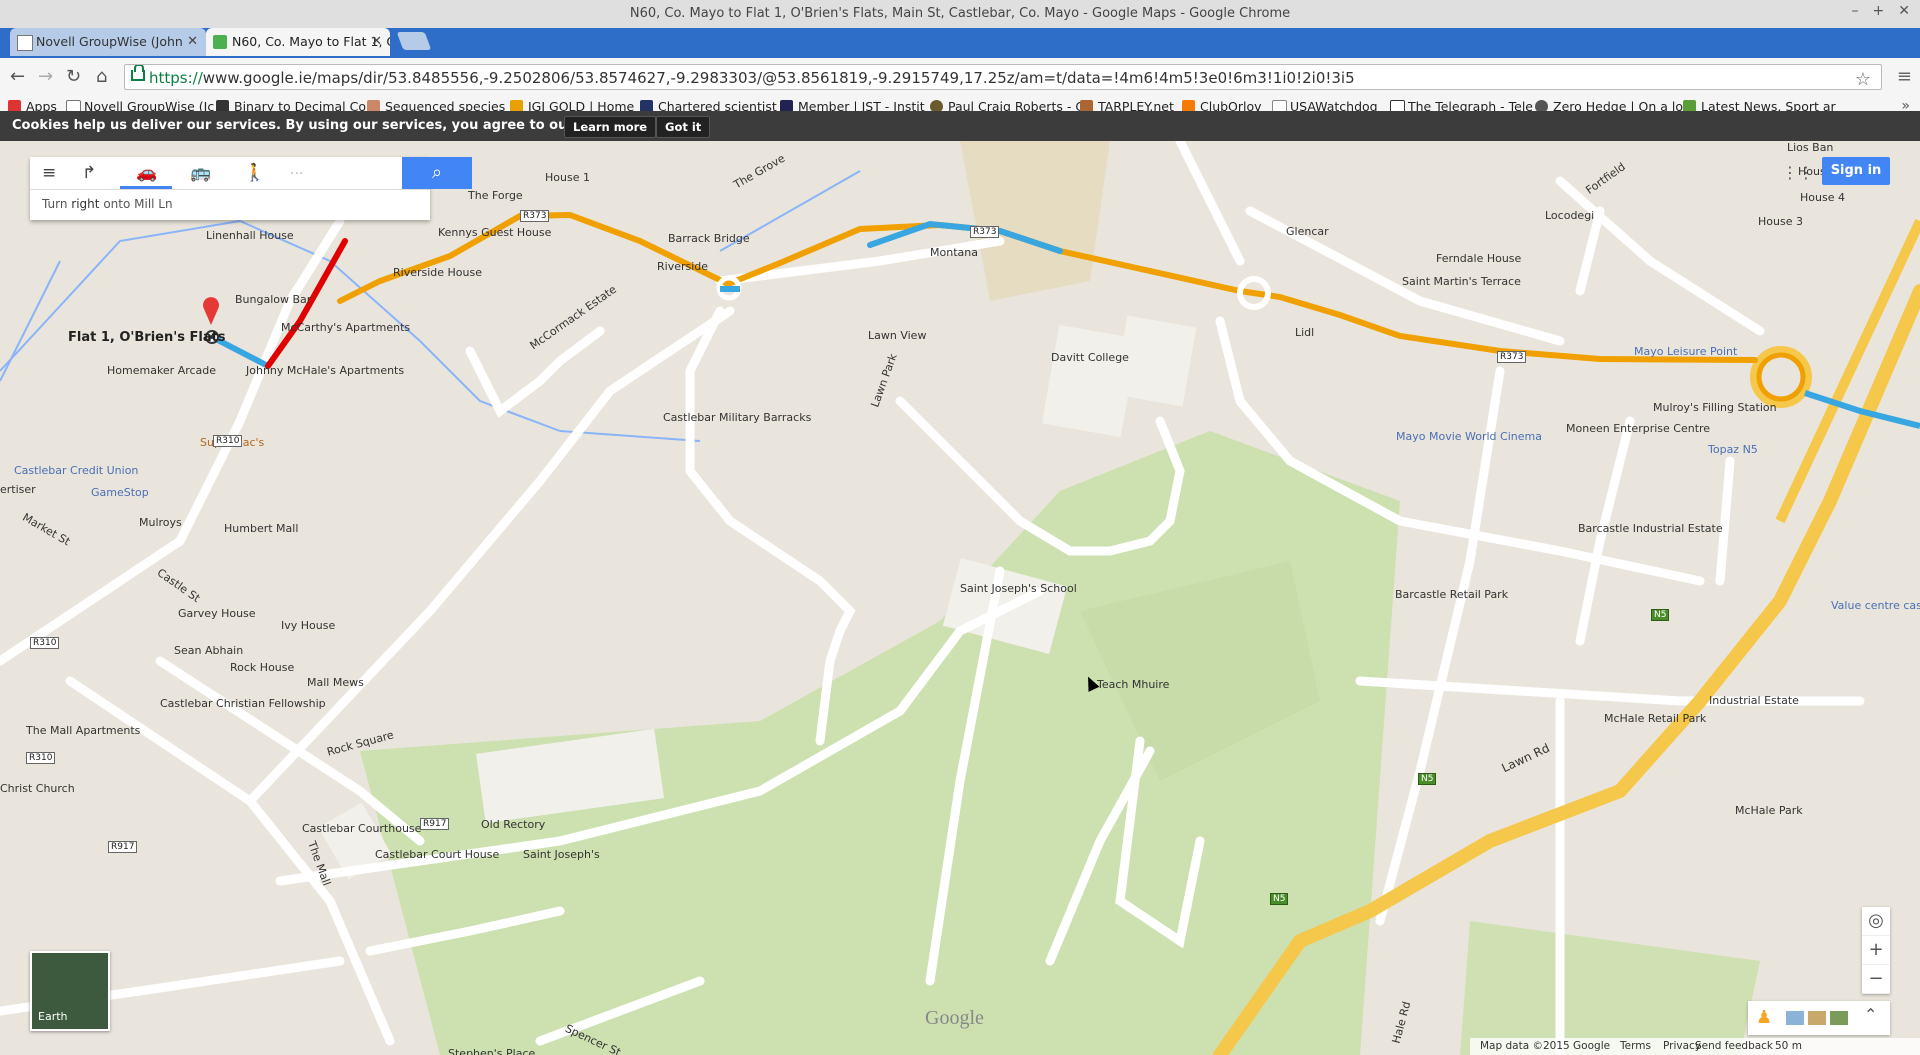 Image resolution: width=1920 pixels, height=1055 pixels. What do you see at coordinates (1904, 11) in the screenshot?
I see `close-window-icon: ✕` at bounding box center [1904, 11].